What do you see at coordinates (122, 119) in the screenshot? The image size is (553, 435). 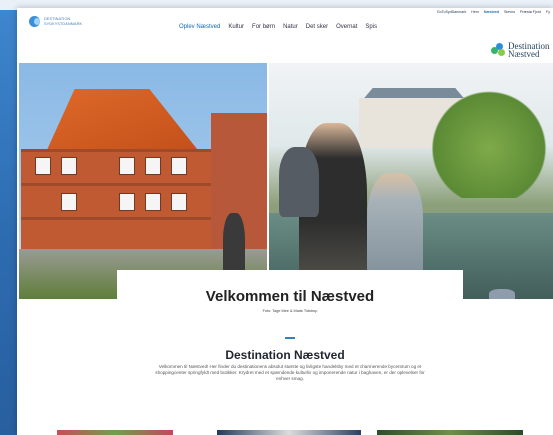 I see `house-roof` at bounding box center [122, 119].